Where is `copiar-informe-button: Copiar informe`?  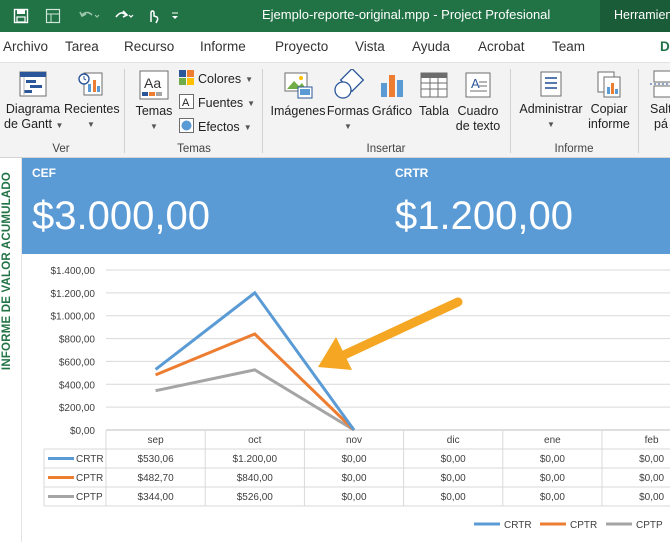
copiar-informe-button: Copiar informe is located at coordinates (609, 100).